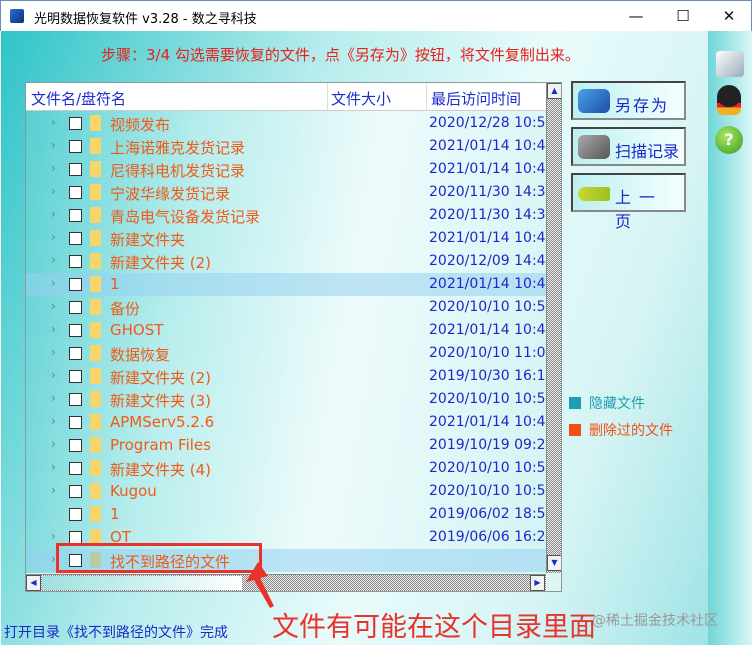 The height and width of the screenshot is (645, 752). I want to click on table-row: › 新建文件夹 (4) 2020/10/10 10:5, so click(286, 468).